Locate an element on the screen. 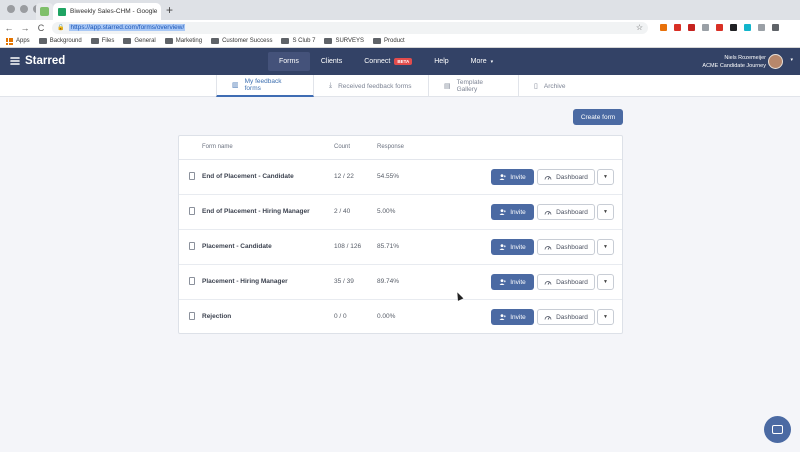 Image resolution: width=800 pixels, height=452 pixels. tab-template-gallery: ▤ Template Gallery is located at coordinates (474, 86).